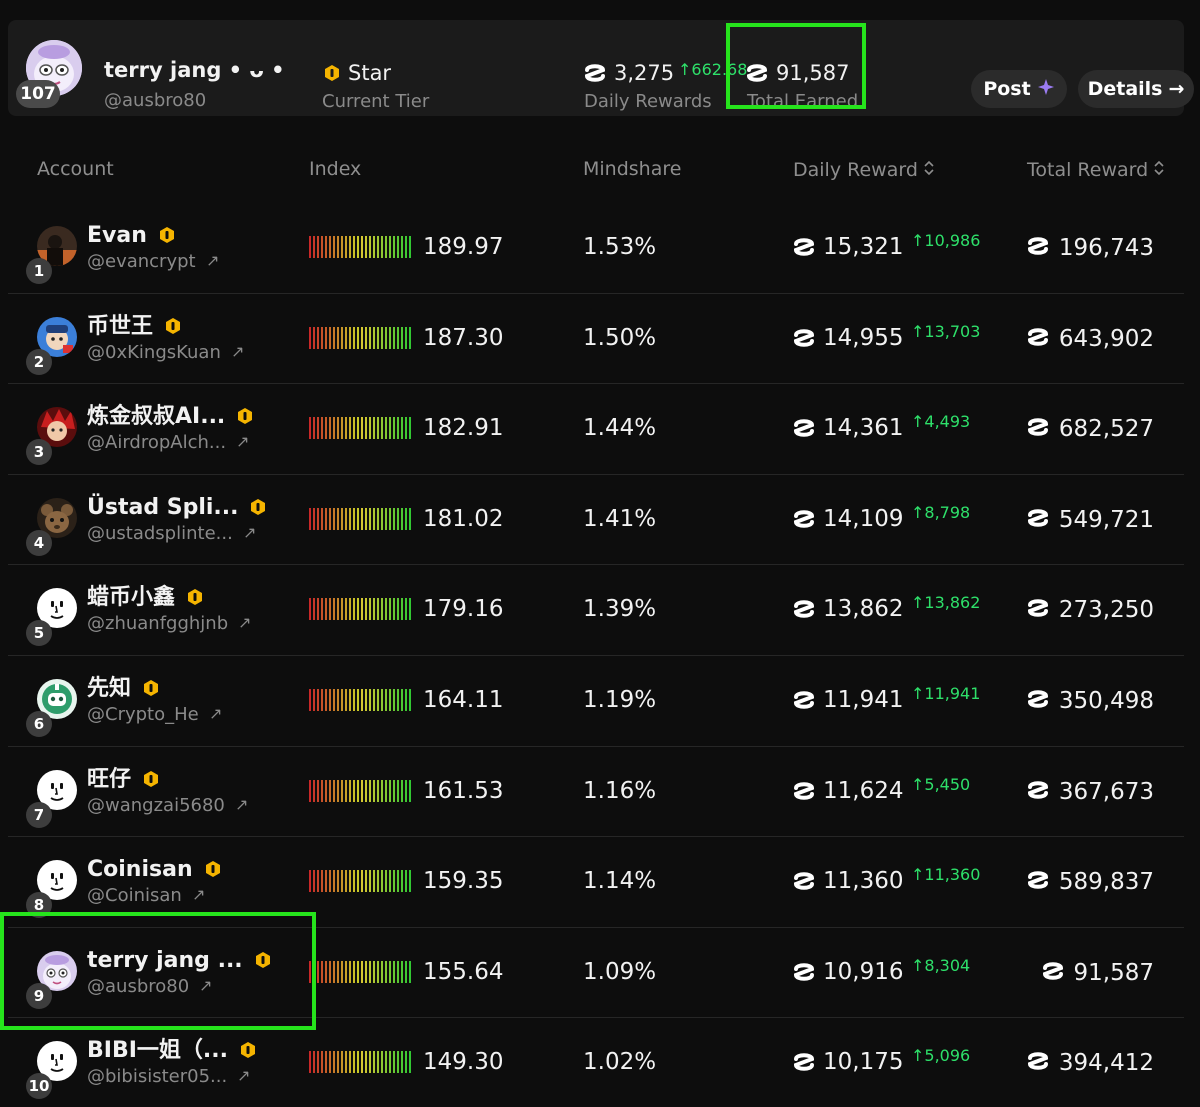 This screenshot has height=1107, width=1200. What do you see at coordinates (141, 262) in the screenshot?
I see `account-handle: @evancrypt` at bounding box center [141, 262].